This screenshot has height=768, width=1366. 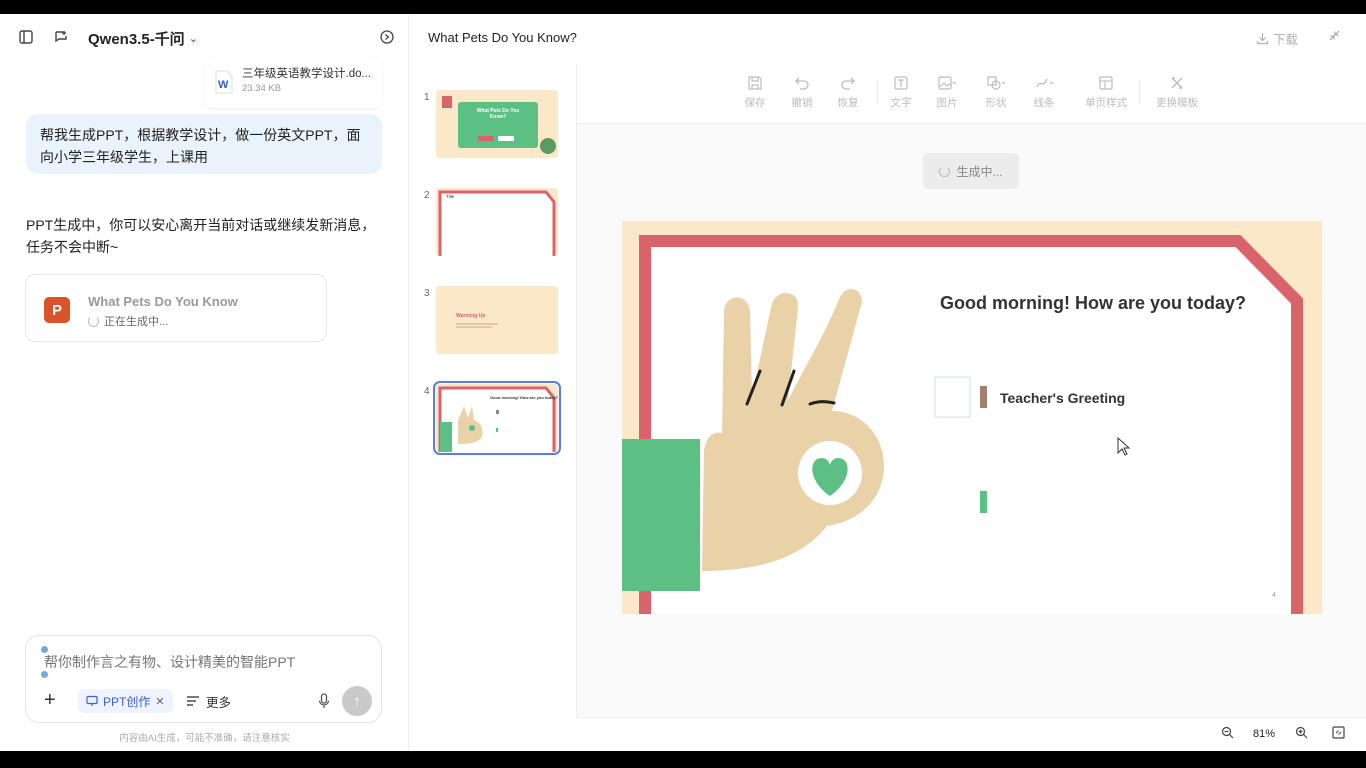 I want to click on template-icon, so click(x=1177, y=83).